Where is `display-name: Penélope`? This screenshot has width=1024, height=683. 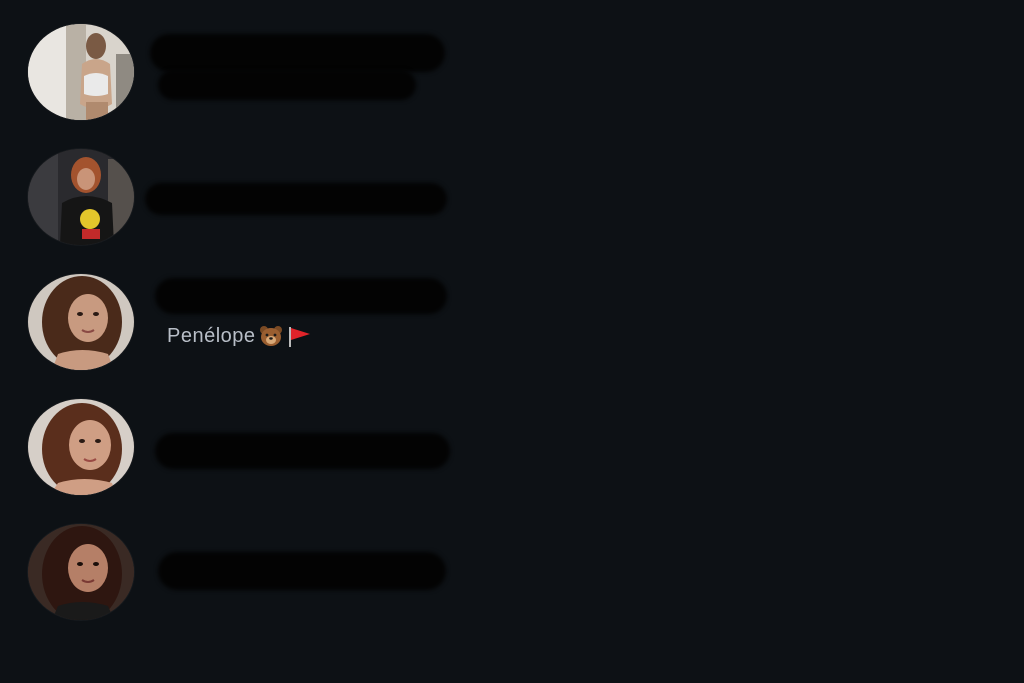
display-name: Penélope is located at coordinates (239, 336).